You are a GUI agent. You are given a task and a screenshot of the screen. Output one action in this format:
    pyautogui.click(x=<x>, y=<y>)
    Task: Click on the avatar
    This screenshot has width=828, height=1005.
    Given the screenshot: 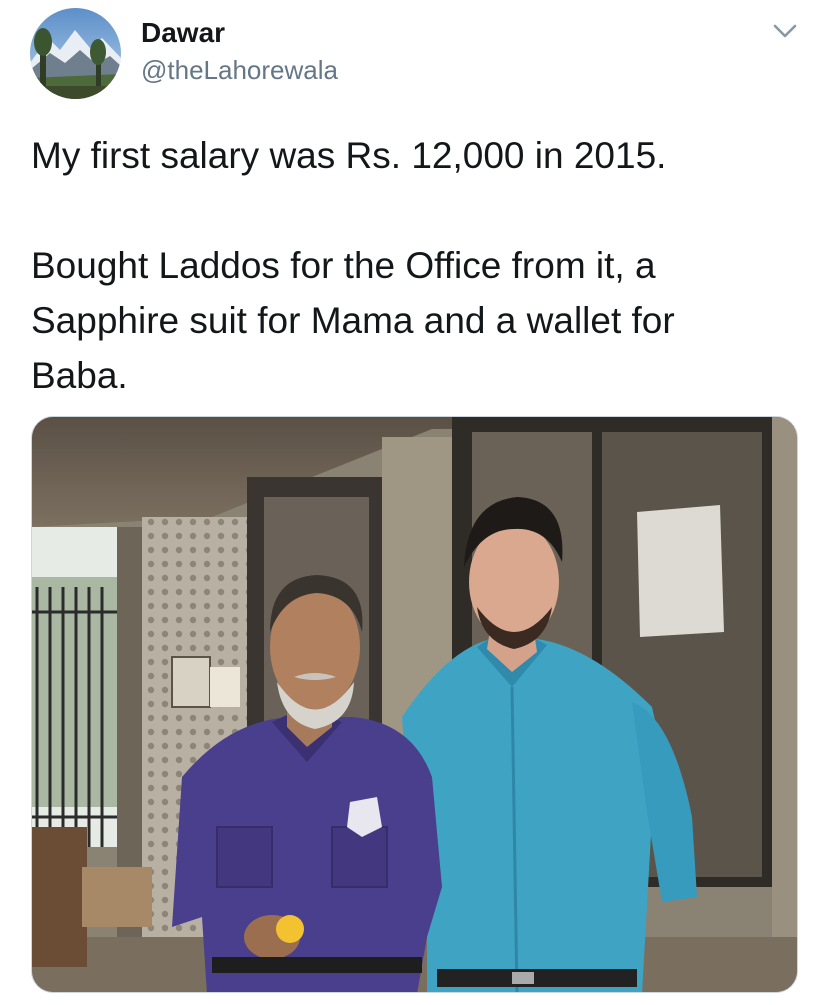 What is the action you would take?
    pyautogui.click(x=75, y=53)
    